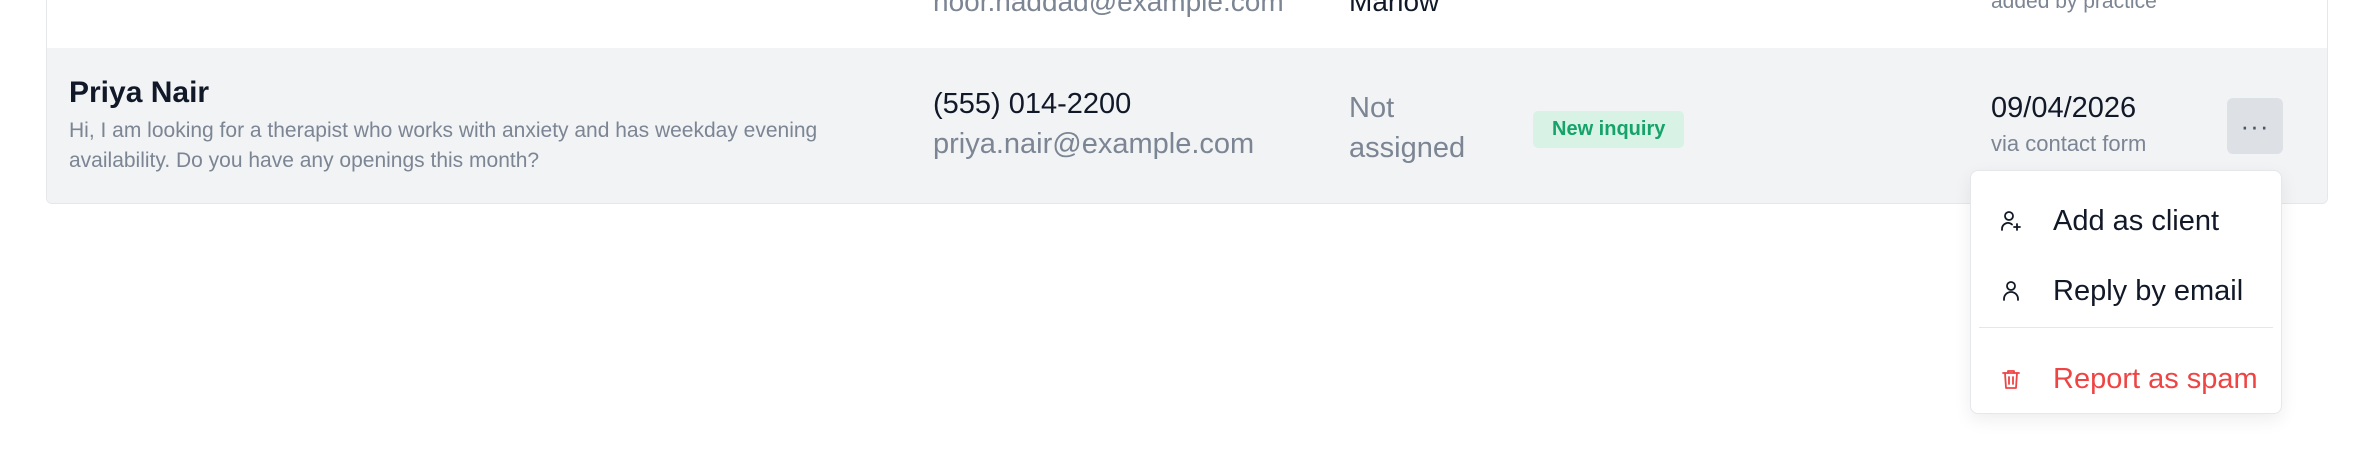 The image size is (2374, 464). What do you see at coordinates (1394, 8) in the screenshot?
I see `assigned-clinician: Marlow` at bounding box center [1394, 8].